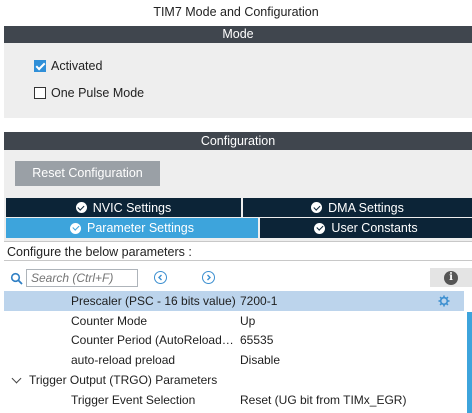 The width and height of the screenshot is (472, 413). I want to click on checkbox-unchecked-icon, so click(40, 93).